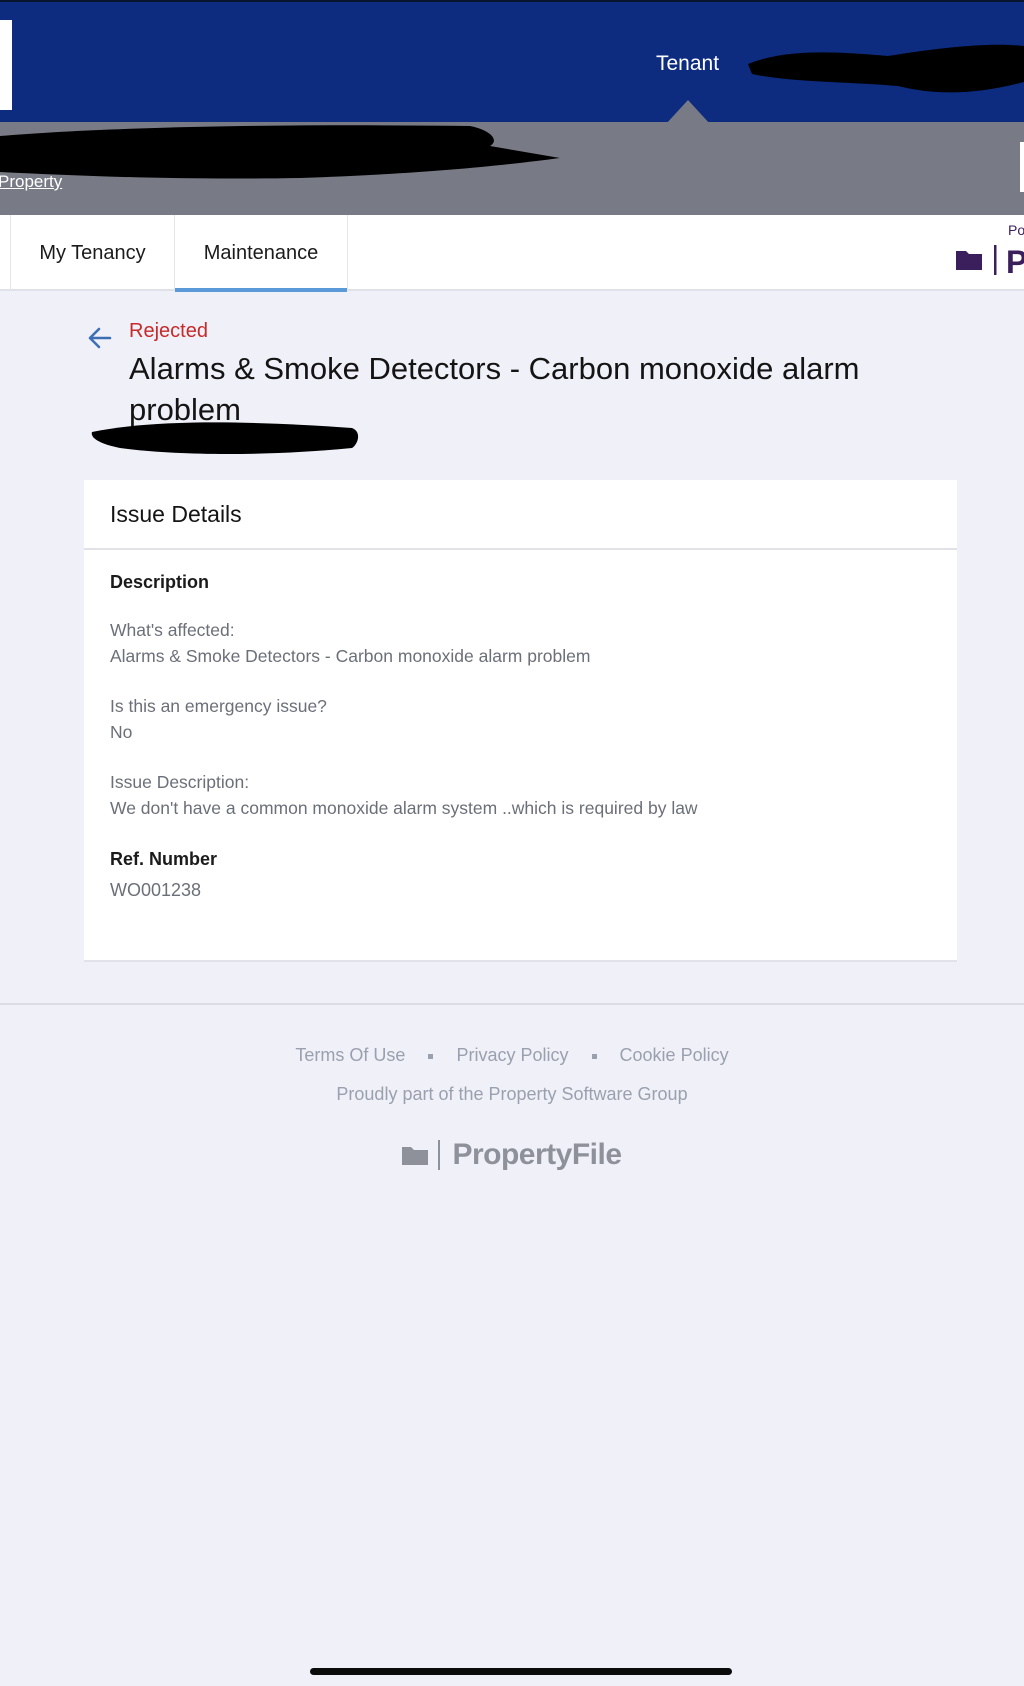 This screenshot has width=1024, height=1686. What do you see at coordinates (674, 1055) in the screenshot?
I see `cookie-policy-link: Cookie Policy` at bounding box center [674, 1055].